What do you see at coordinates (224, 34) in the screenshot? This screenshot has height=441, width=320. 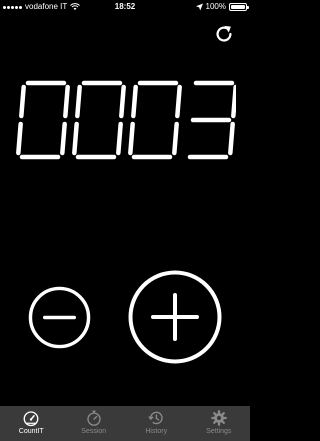 I see `reset-icon` at bounding box center [224, 34].